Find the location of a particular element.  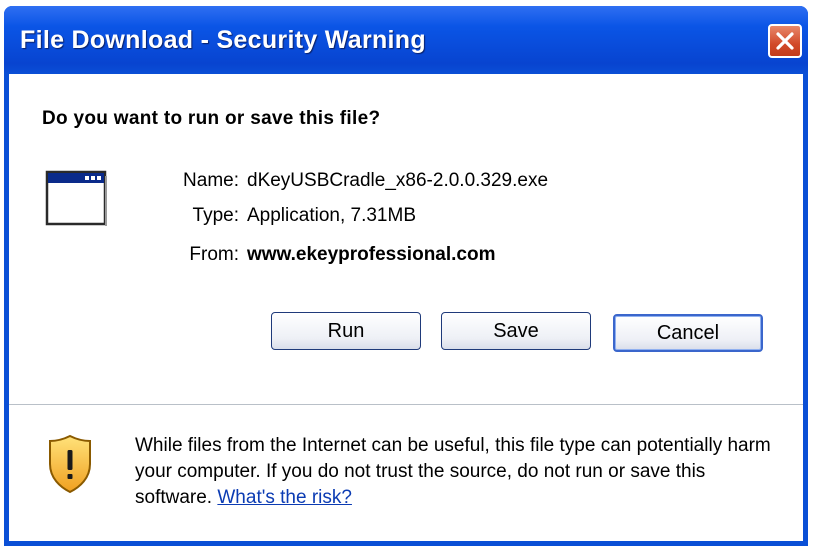

application-window-icon is located at coordinates (76, 198).